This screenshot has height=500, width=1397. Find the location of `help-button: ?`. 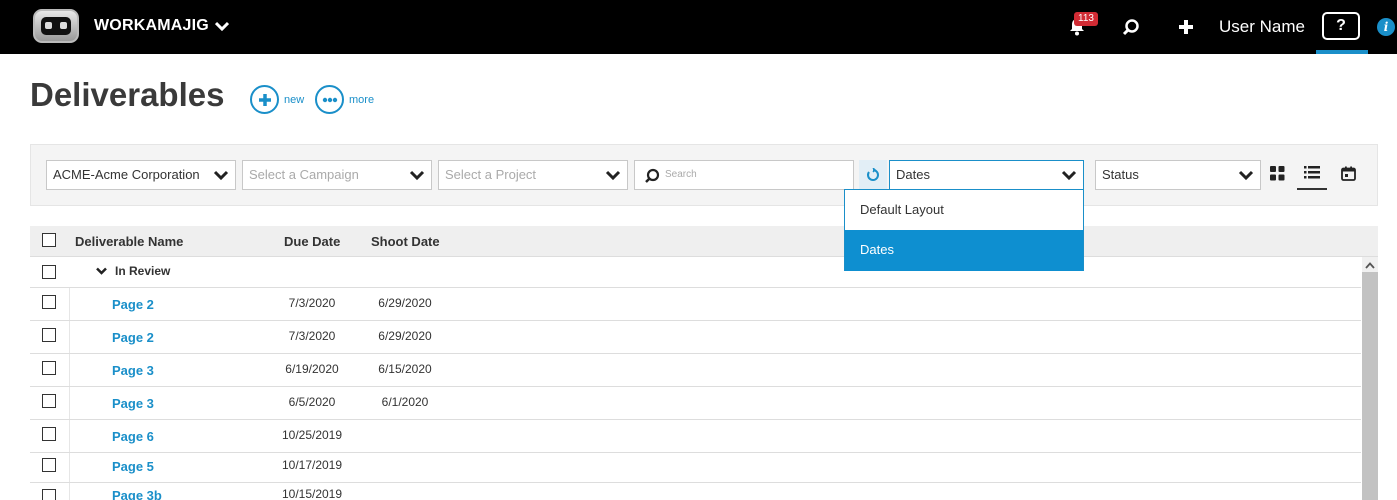

help-button: ? is located at coordinates (1341, 26).